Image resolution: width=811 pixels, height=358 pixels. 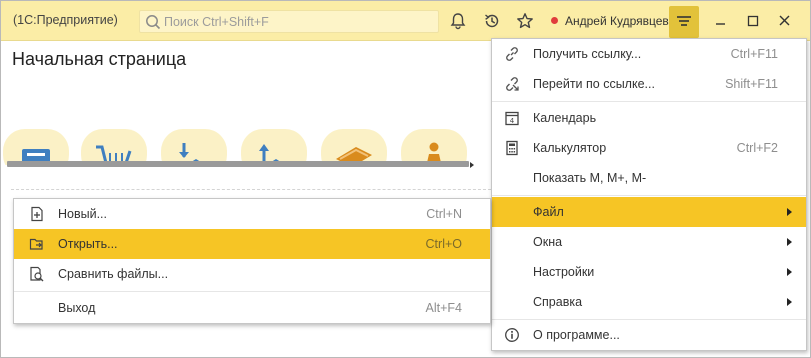 What do you see at coordinates (649, 148) in the screenshot?
I see `menu-item-calculator: Калькулятор Ctrl+F2` at bounding box center [649, 148].